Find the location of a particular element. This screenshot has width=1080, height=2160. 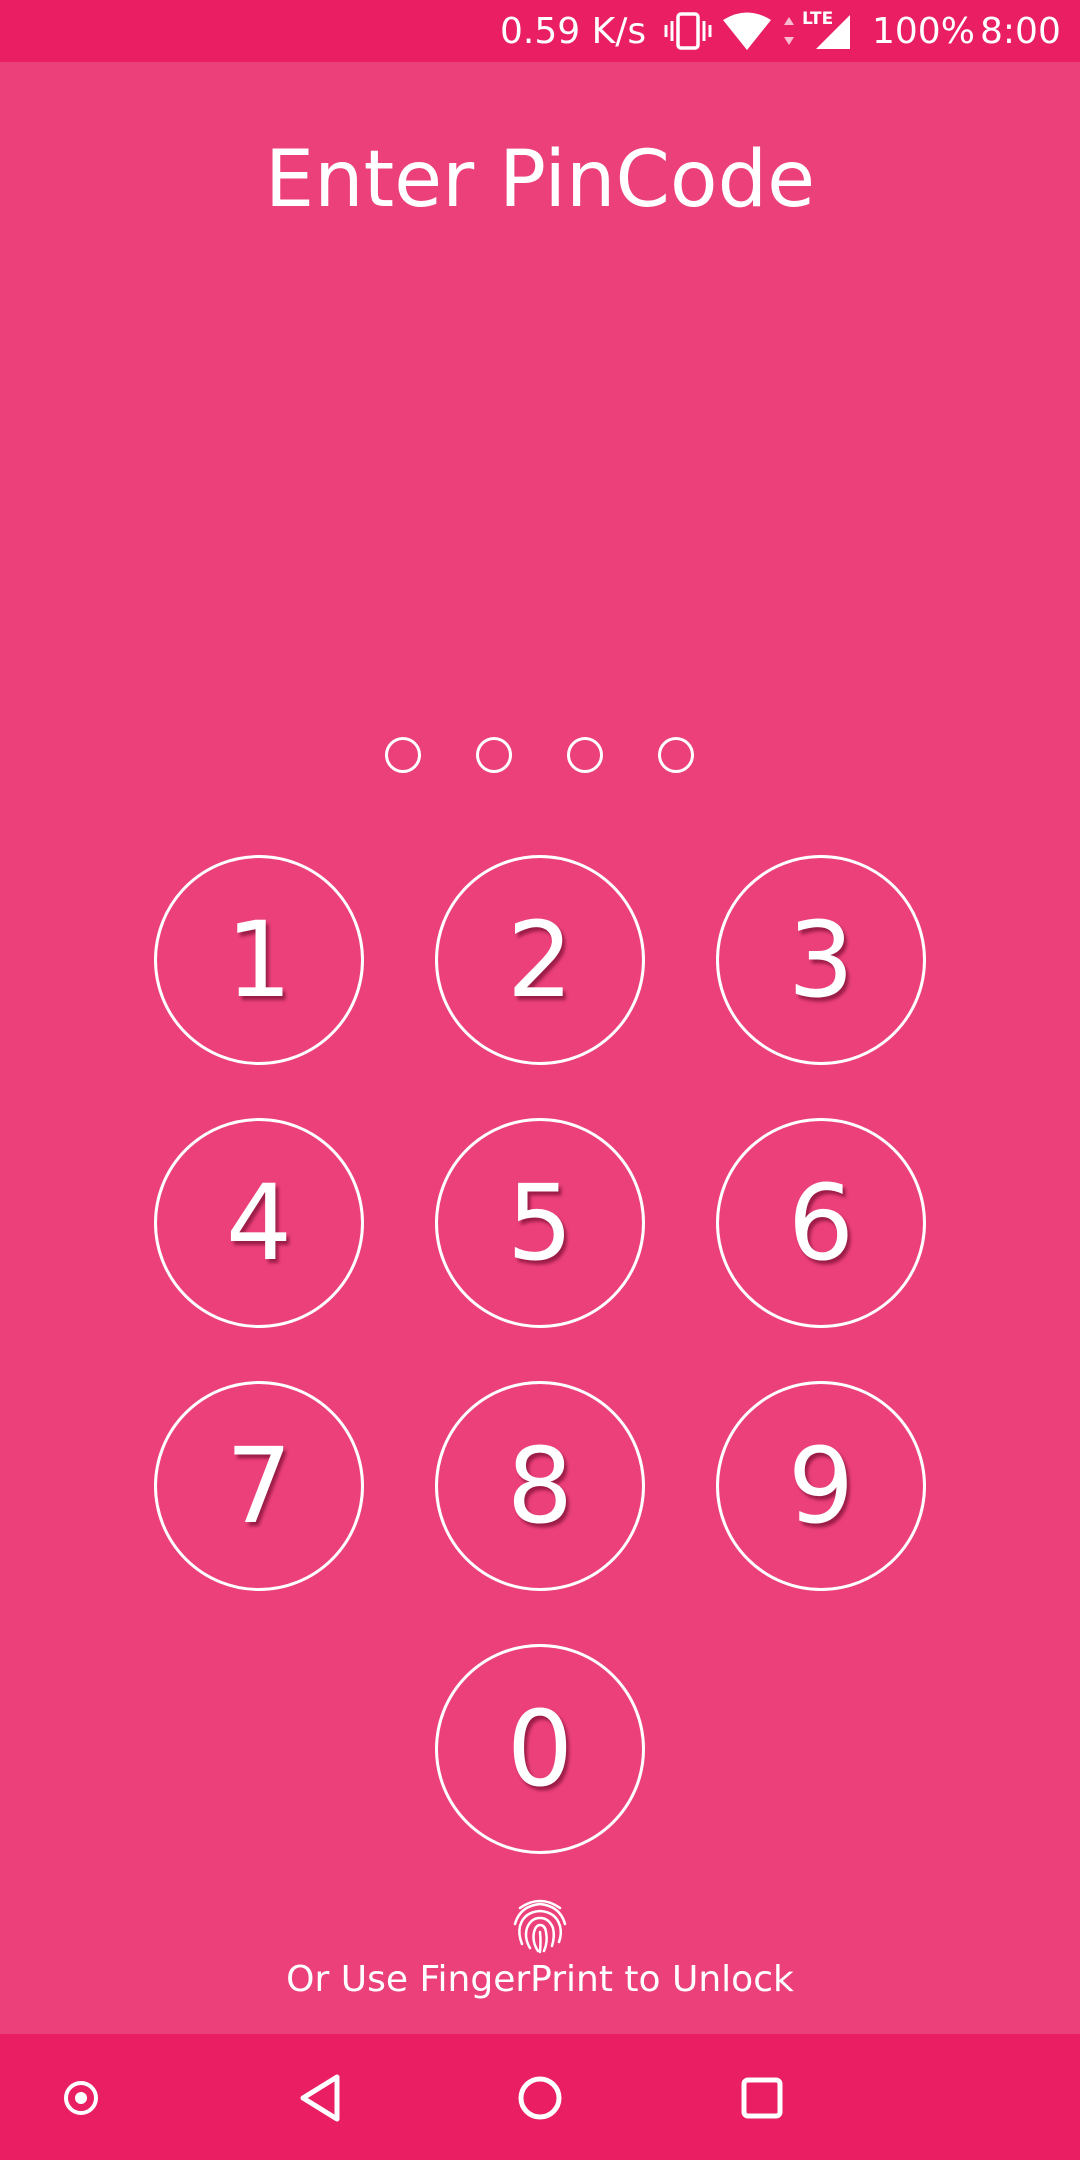

key-0: 0 is located at coordinates (540, 1749).